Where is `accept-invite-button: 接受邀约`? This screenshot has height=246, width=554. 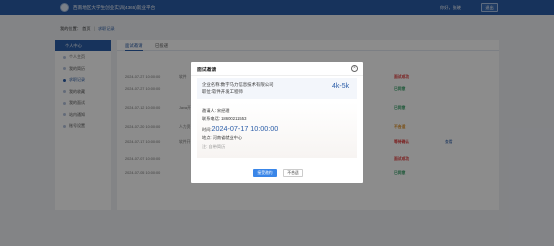
accept-invite-button: 接受邀约 is located at coordinates (265, 173).